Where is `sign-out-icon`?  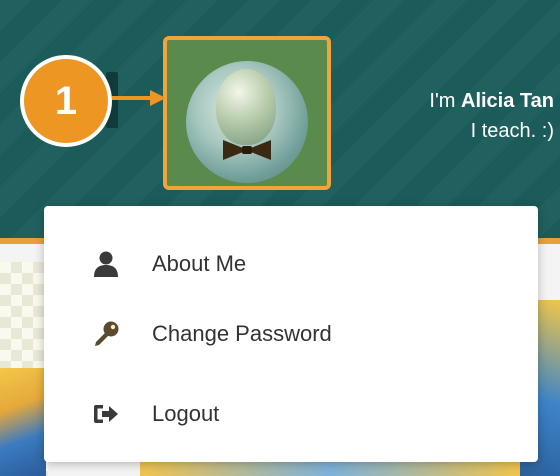 sign-out-icon is located at coordinates (106, 414).